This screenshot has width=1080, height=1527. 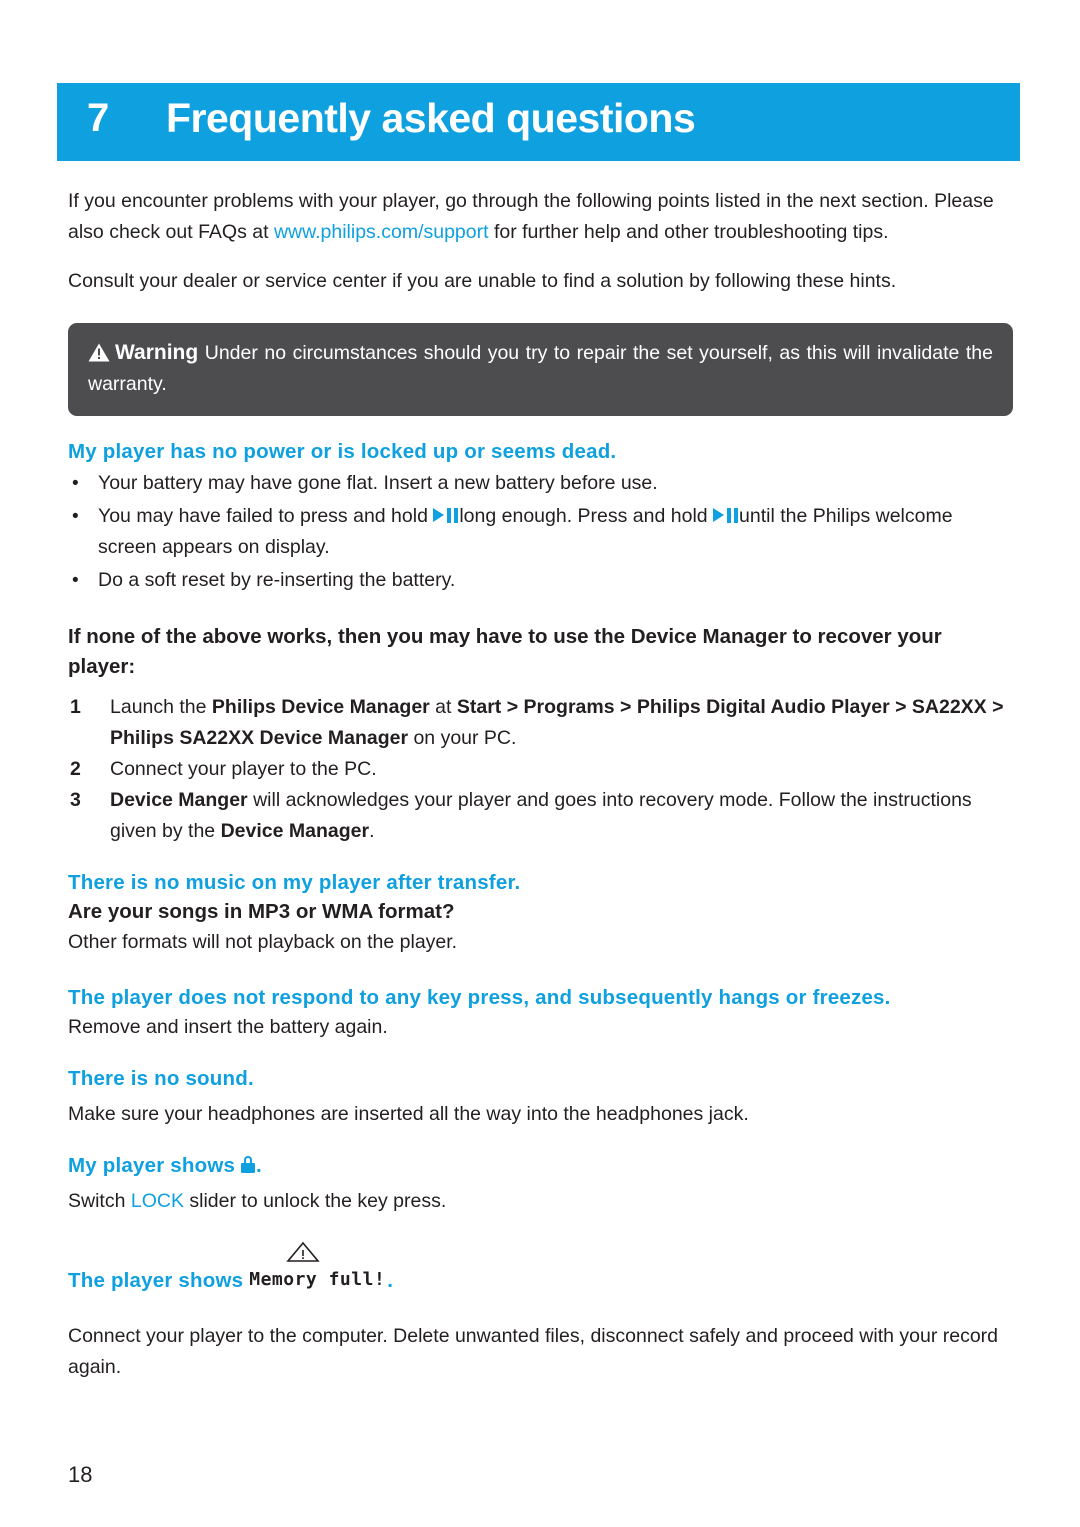 What do you see at coordinates (995, 707) in the screenshot?
I see `step1-part10: >` at bounding box center [995, 707].